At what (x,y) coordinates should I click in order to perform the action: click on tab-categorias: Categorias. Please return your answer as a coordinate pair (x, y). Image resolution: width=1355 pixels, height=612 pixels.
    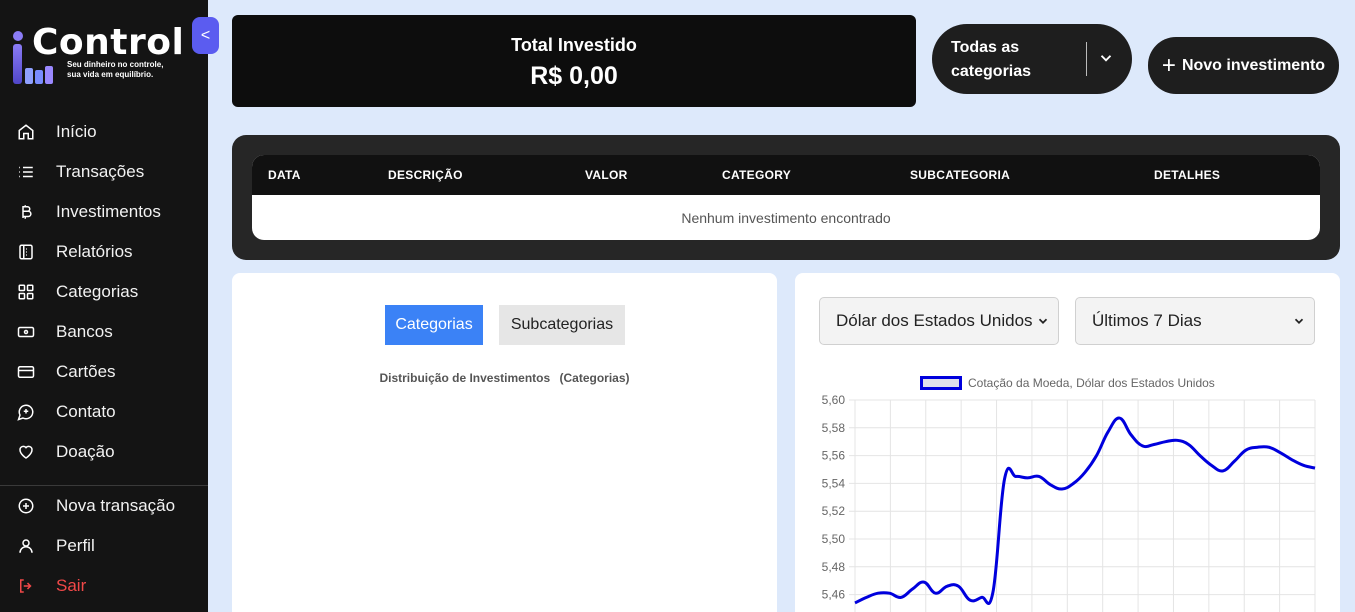
    Looking at the image, I should click on (434, 325).